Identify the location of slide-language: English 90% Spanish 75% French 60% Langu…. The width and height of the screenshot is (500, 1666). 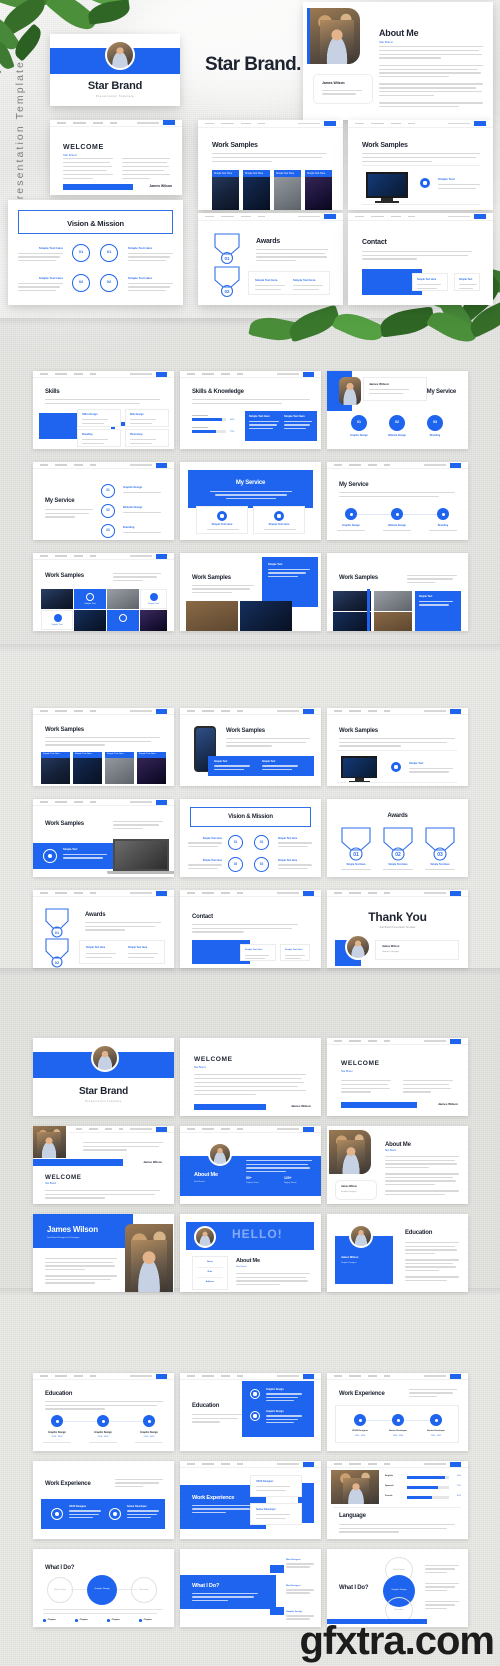
(397, 1500).